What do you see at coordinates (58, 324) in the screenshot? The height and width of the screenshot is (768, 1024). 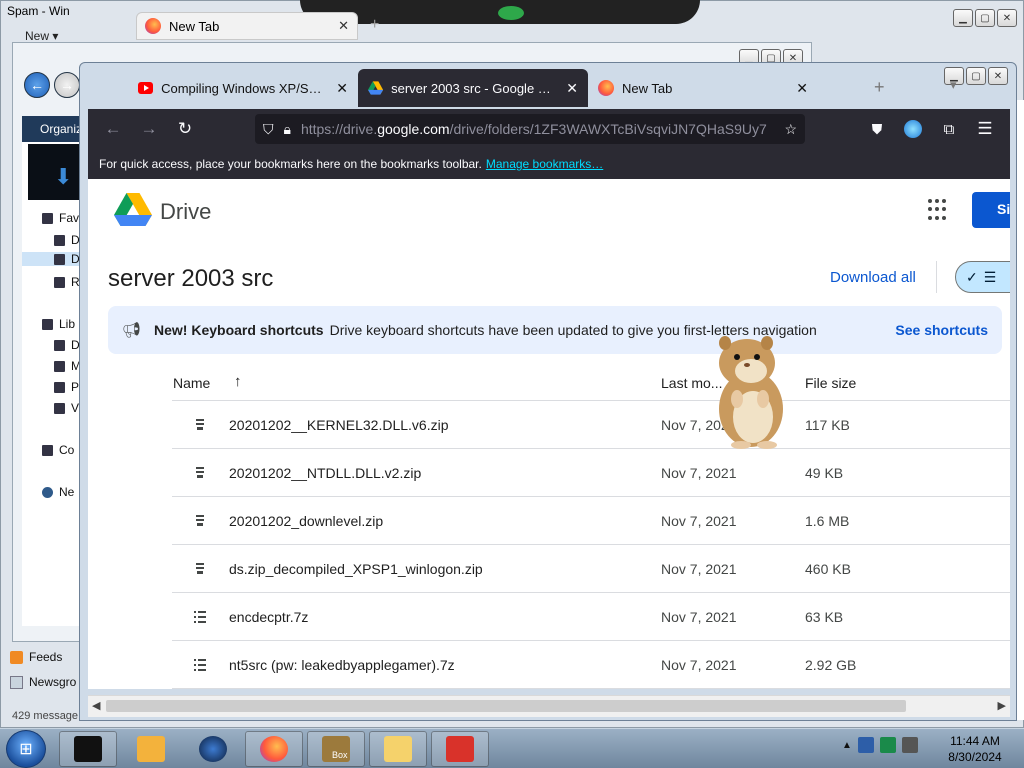 I see `sidebar-item-libraries: Lib` at bounding box center [58, 324].